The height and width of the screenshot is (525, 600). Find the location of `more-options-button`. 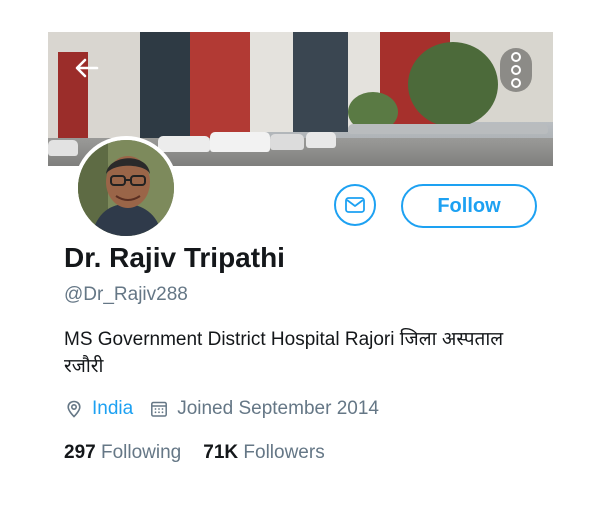

more-options-button is located at coordinates (516, 70).